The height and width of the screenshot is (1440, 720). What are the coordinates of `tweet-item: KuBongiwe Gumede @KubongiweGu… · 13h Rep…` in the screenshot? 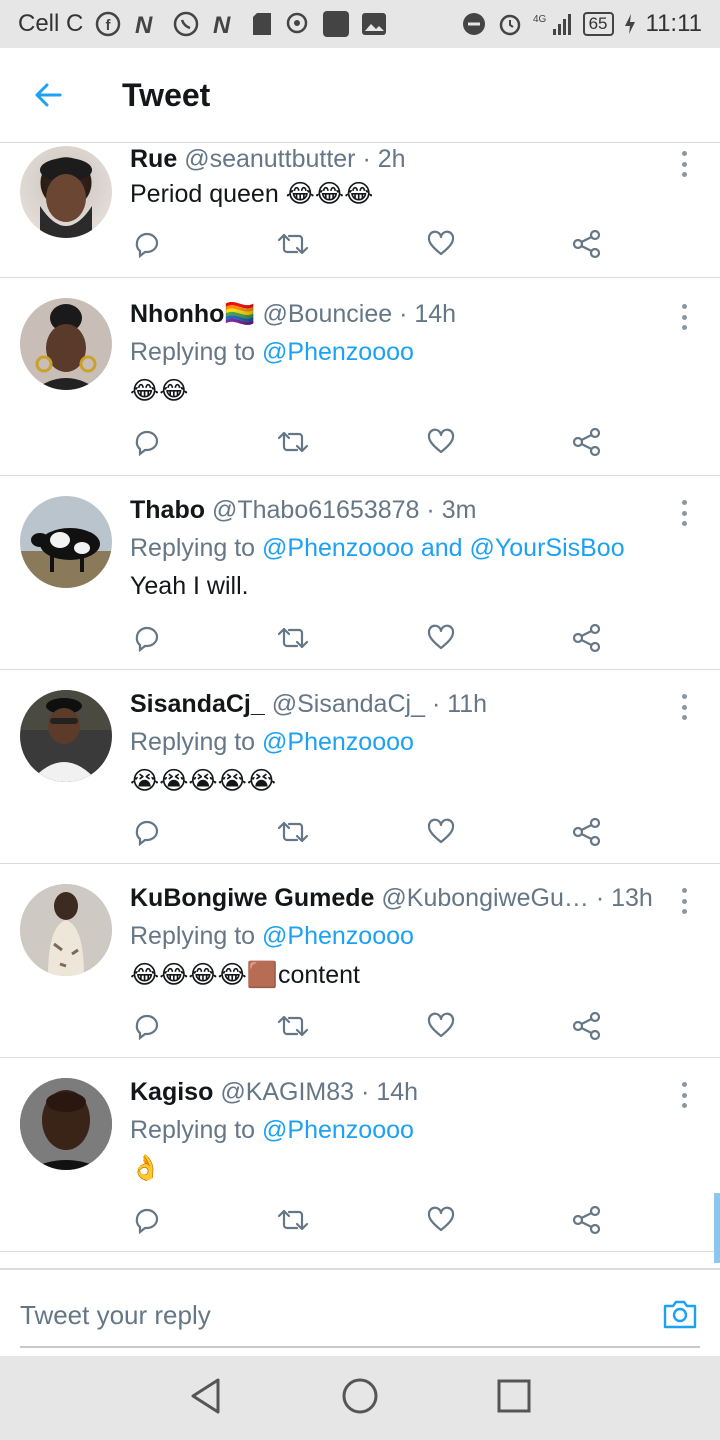 It's located at (360, 961).